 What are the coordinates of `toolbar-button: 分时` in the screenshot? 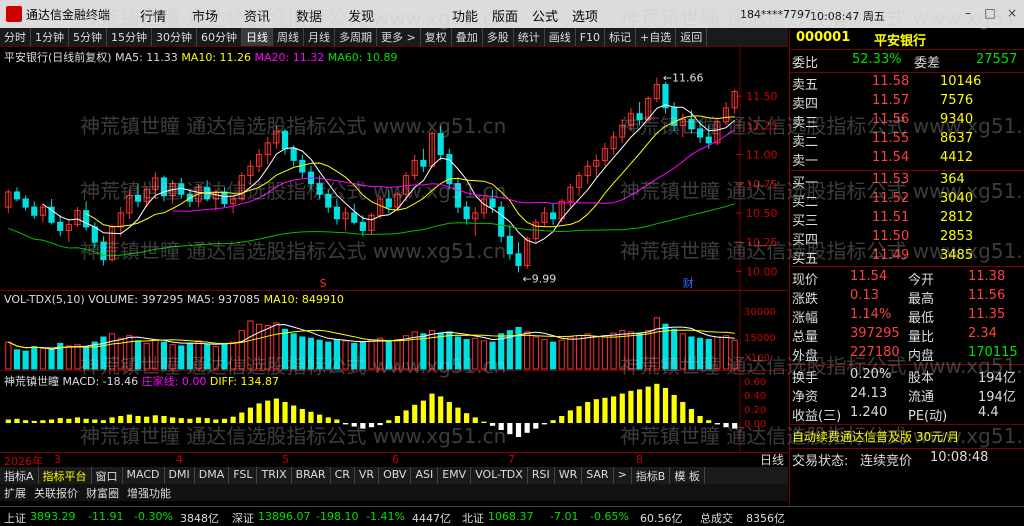 It's located at (15, 37).